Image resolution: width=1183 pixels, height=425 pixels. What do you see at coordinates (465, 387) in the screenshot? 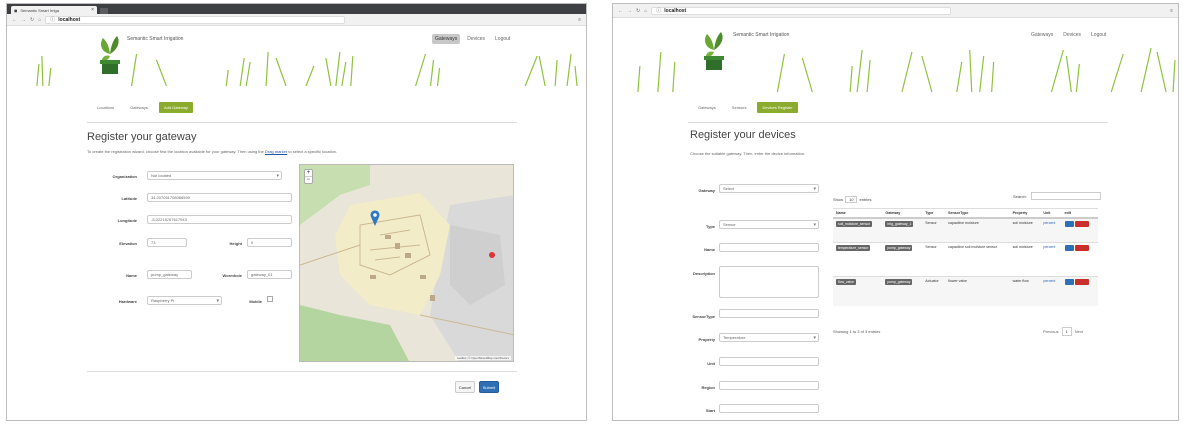
I see `cancel-button: Cancel` at bounding box center [465, 387].